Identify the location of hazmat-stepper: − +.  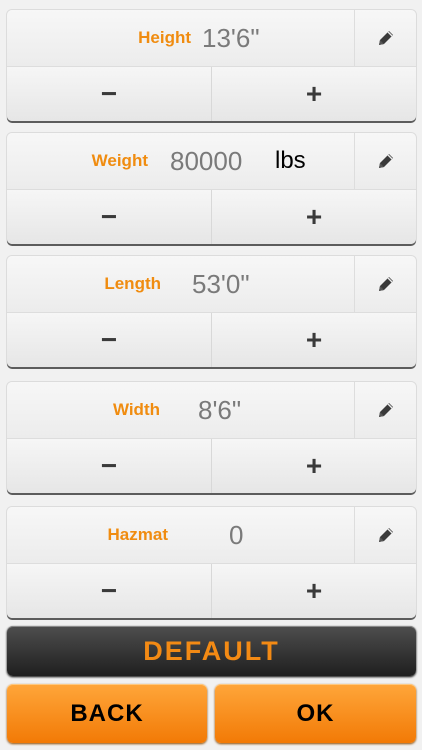
(211, 591).